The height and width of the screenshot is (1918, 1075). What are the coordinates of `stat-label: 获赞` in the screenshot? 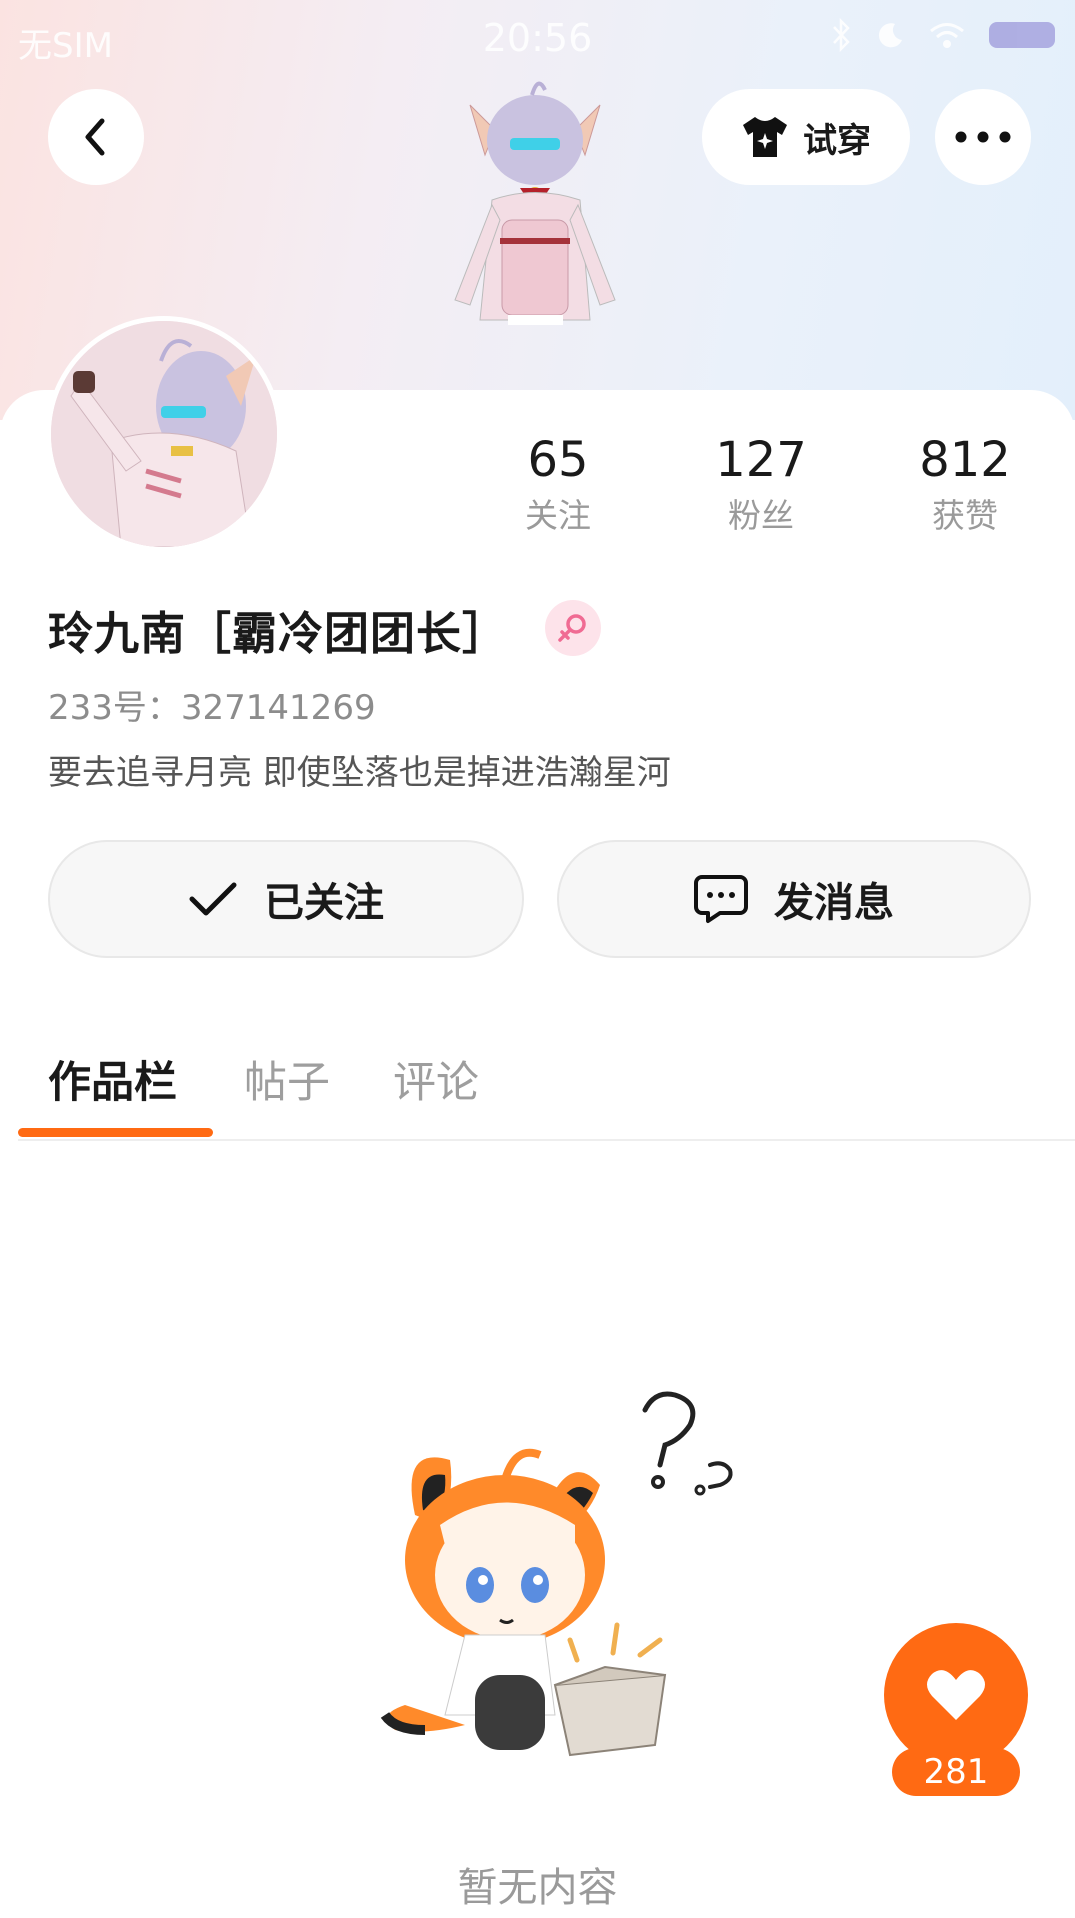 It's located at (965, 515).